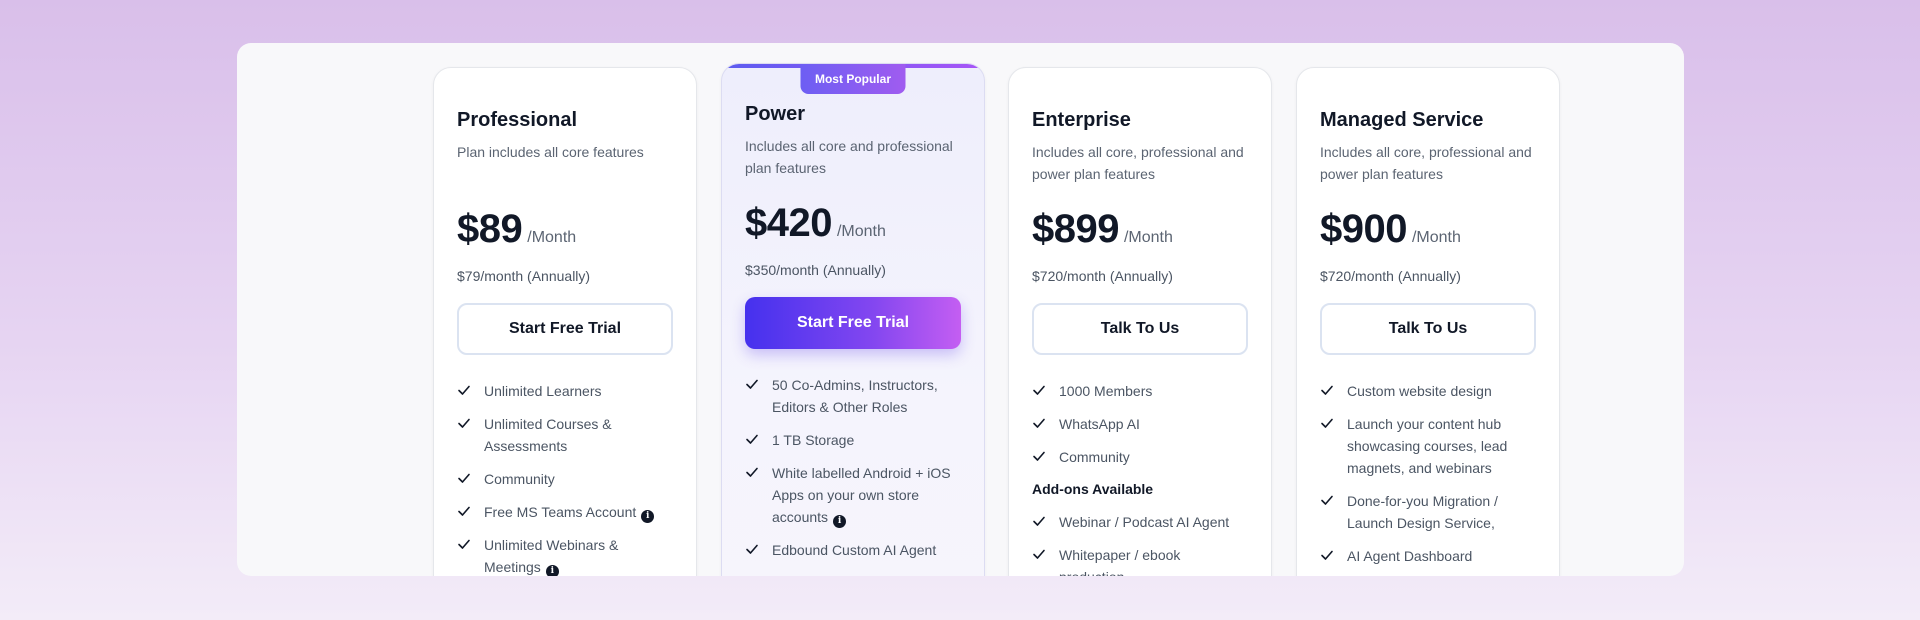 The width and height of the screenshot is (1920, 620). What do you see at coordinates (548, 435) in the screenshot?
I see `feature-text: Unlimited Courses & Assessments` at bounding box center [548, 435].